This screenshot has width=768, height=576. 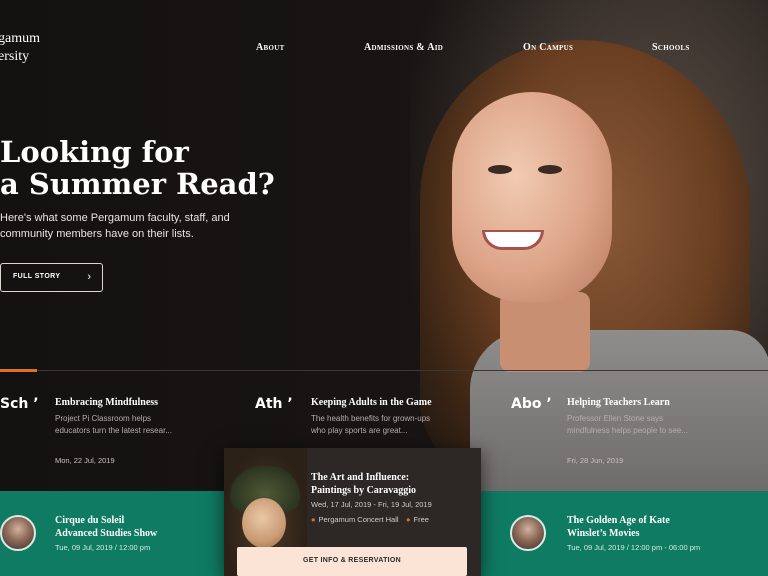 I want to click on story-tag: Sch ’, so click(x=19, y=404).